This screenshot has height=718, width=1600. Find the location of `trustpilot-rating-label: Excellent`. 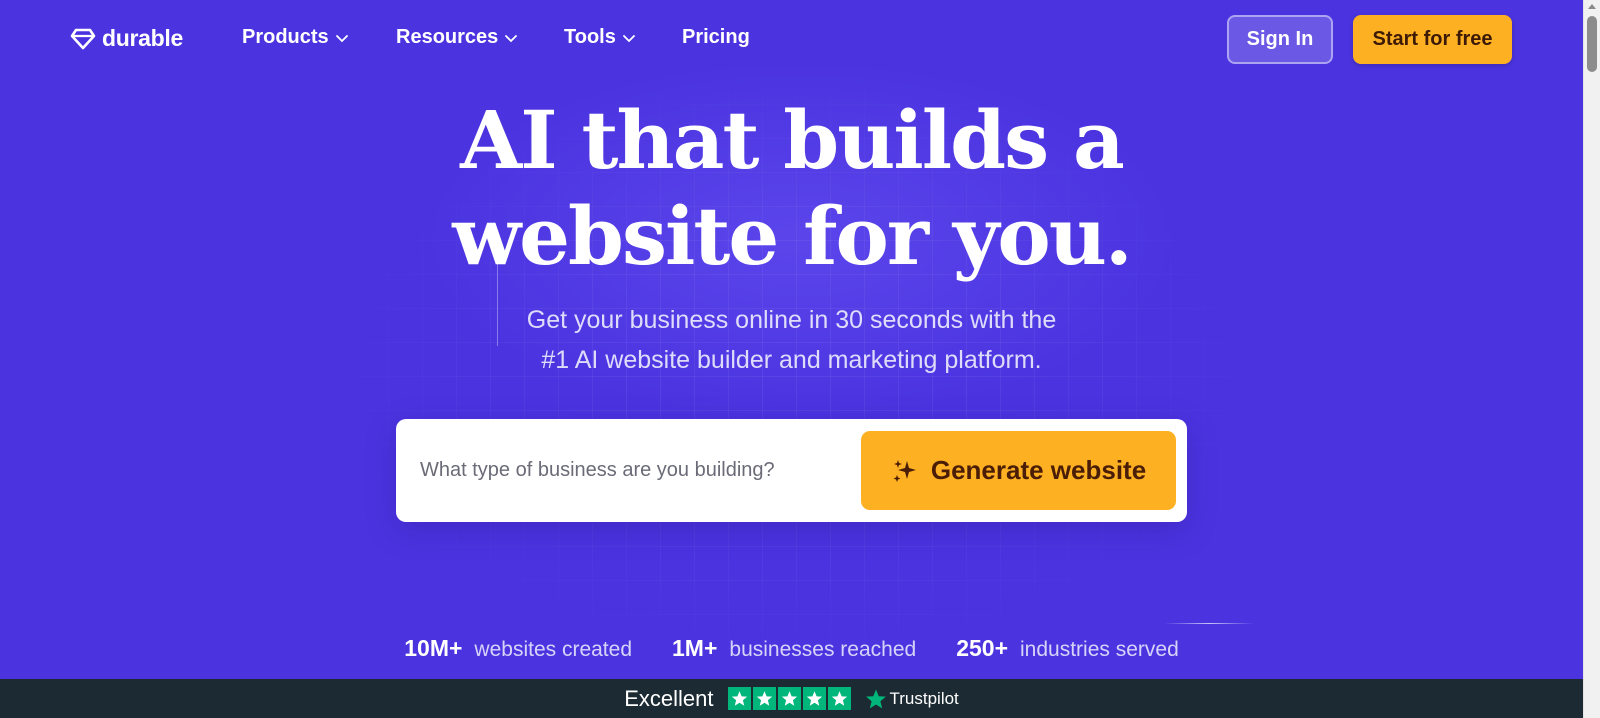

trustpilot-rating-label: Excellent is located at coordinates (669, 698).